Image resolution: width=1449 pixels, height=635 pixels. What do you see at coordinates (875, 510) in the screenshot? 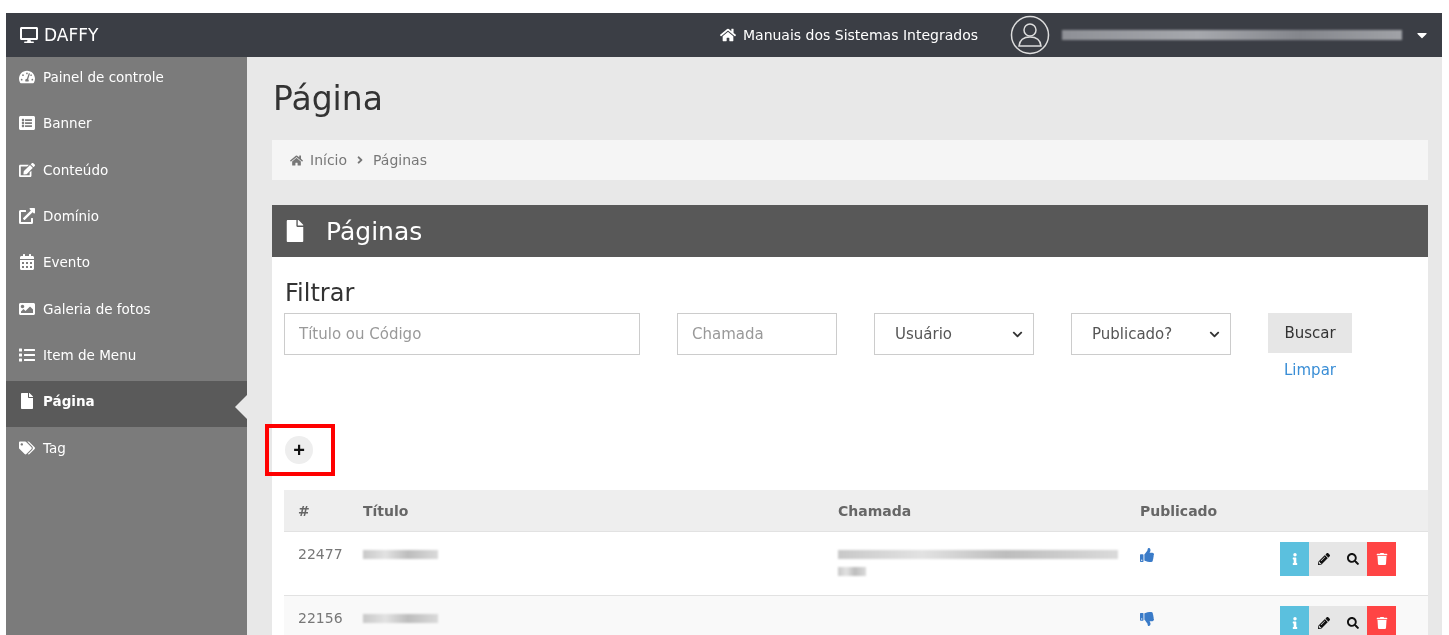
I see `column-header: Chamada` at bounding box center [875, 510].